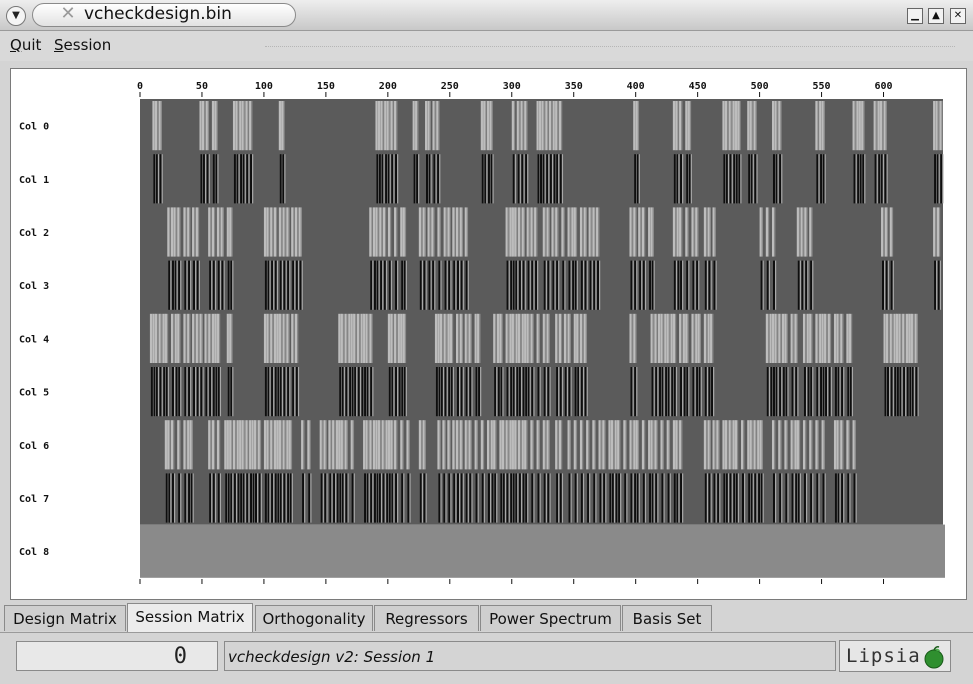 The height and width of the screenshot is (684, 973). What do you see at coordinates (915, 16) in the screenshot?
I see `minimize-button: ▁` at bounding box center [915, 16].